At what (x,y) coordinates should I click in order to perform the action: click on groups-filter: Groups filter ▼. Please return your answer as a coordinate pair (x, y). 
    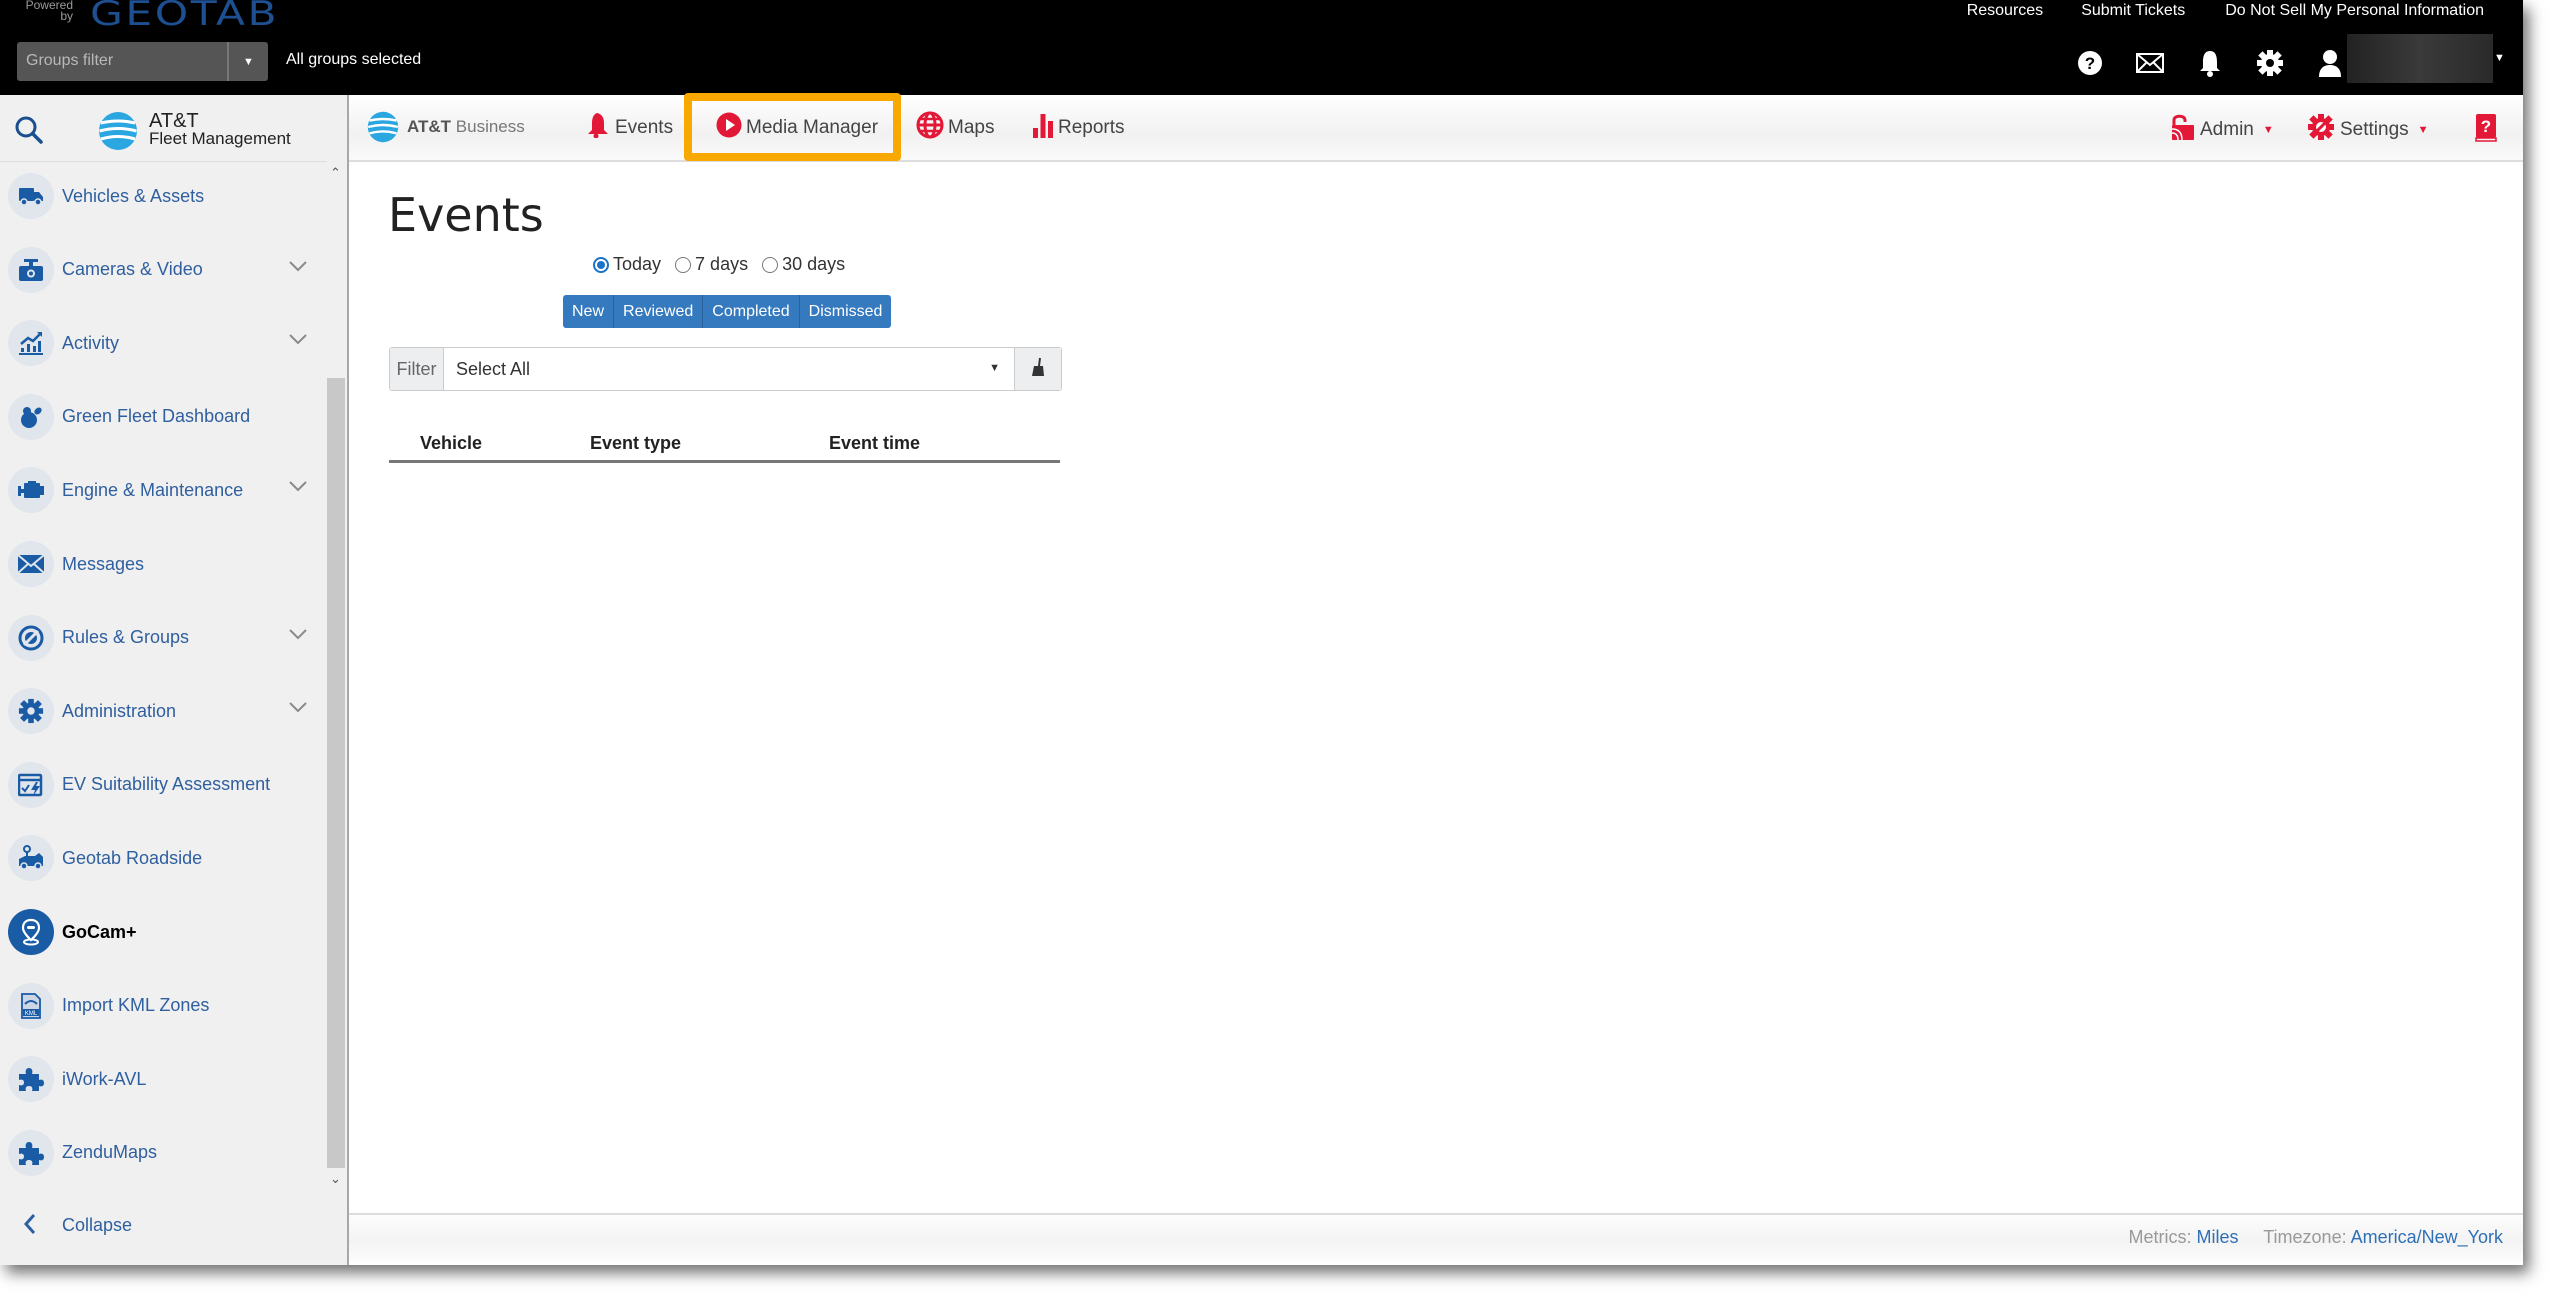
    Looking at the image, I should click on (142, 61).